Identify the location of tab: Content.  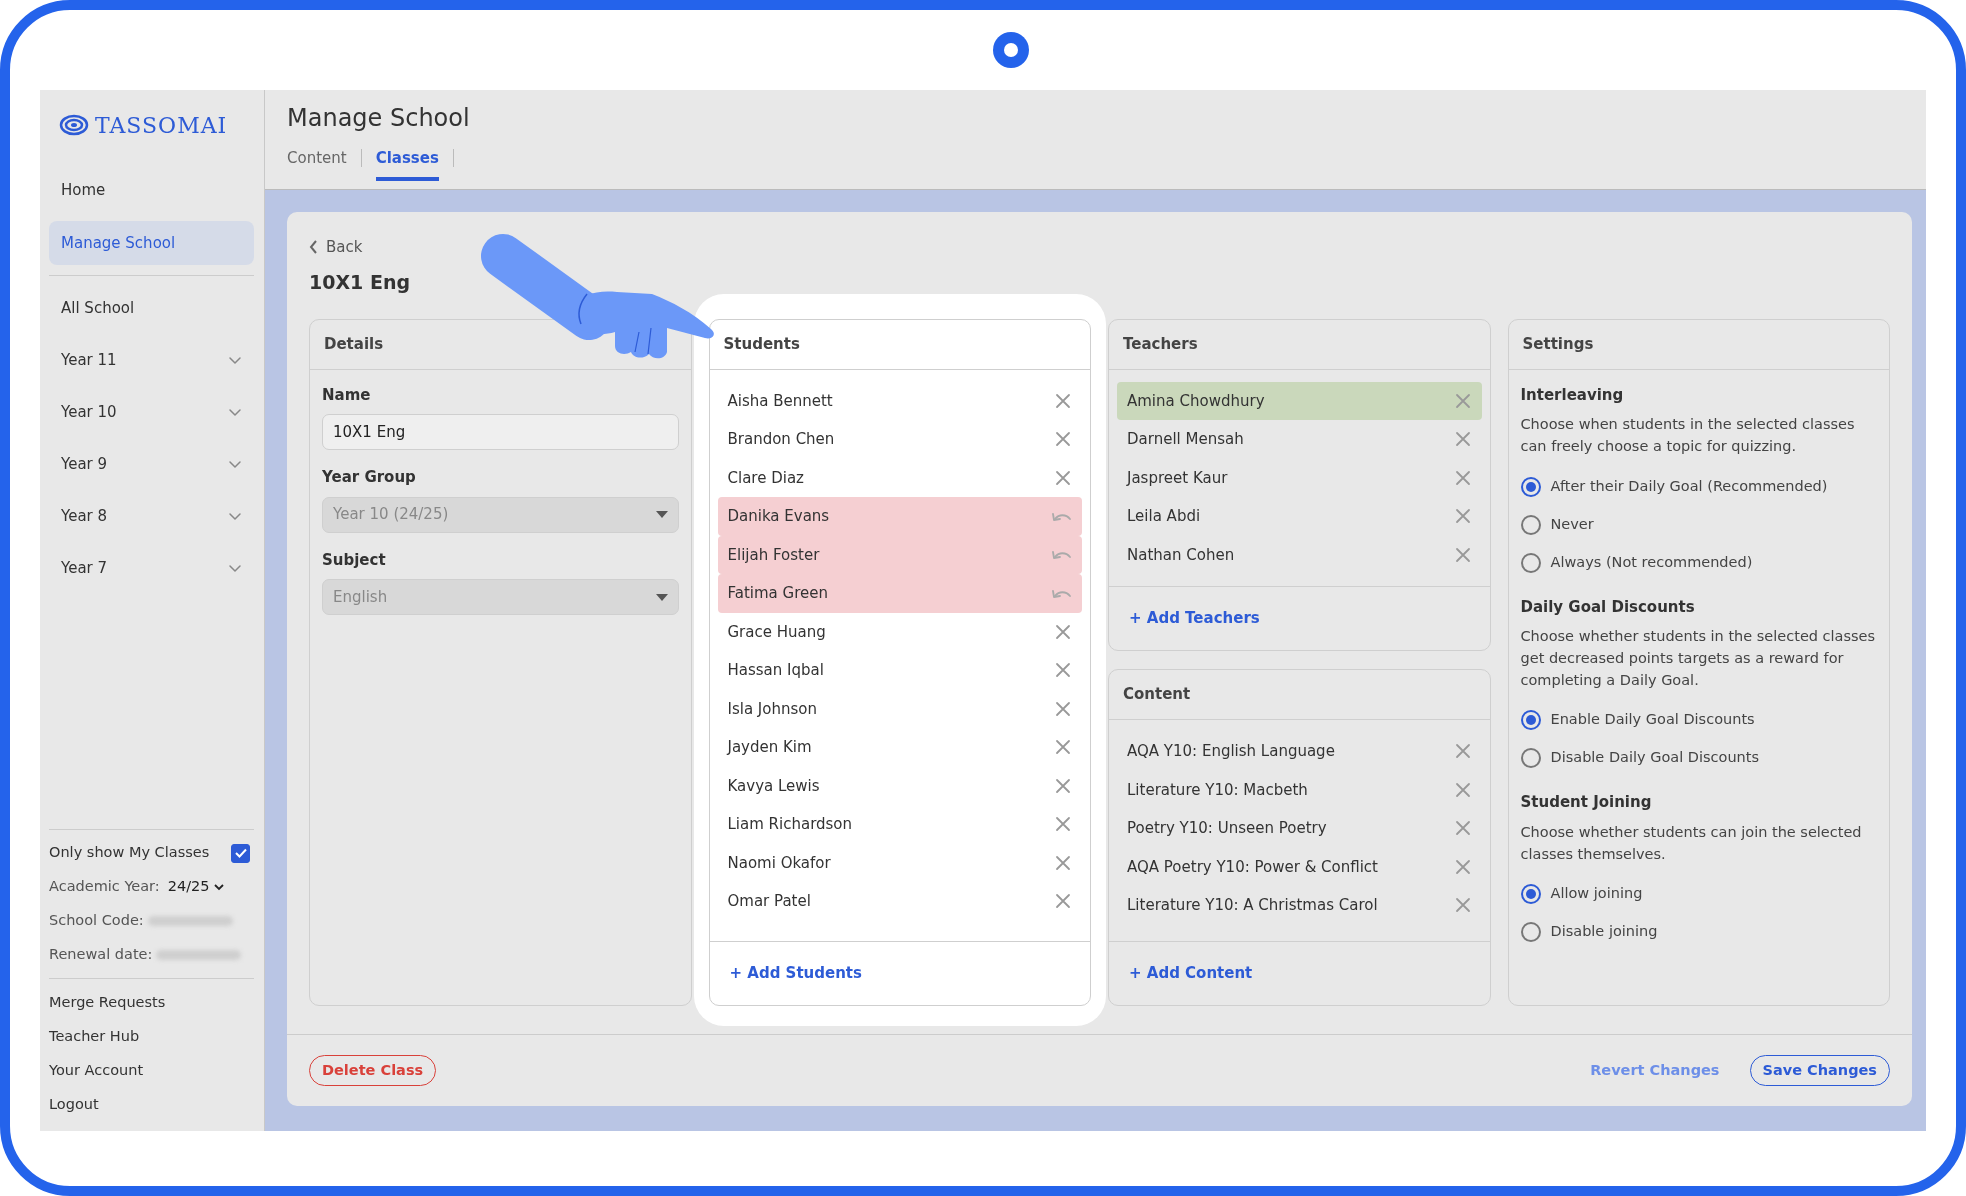
(317, 162).